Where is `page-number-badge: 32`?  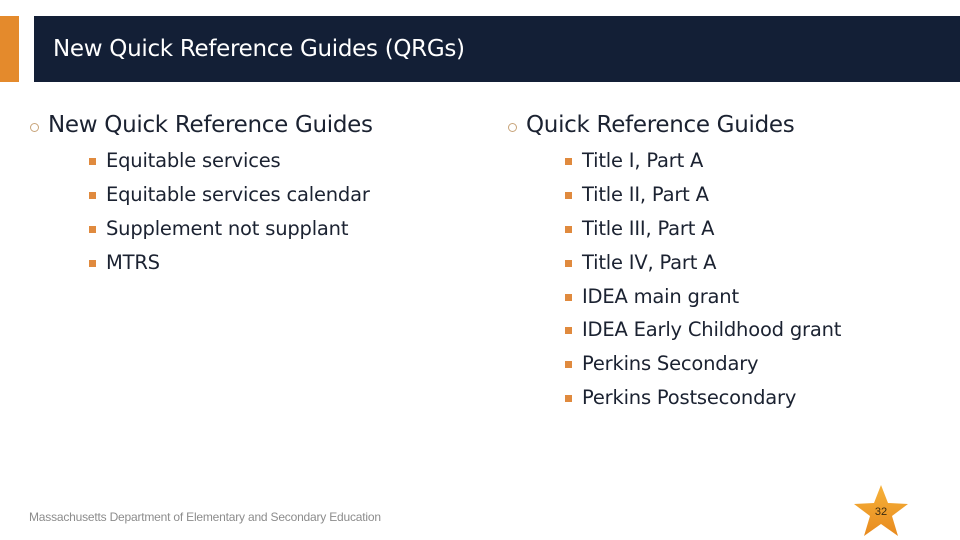
page-number-badge: 32 is located at coordinates (881, 512).